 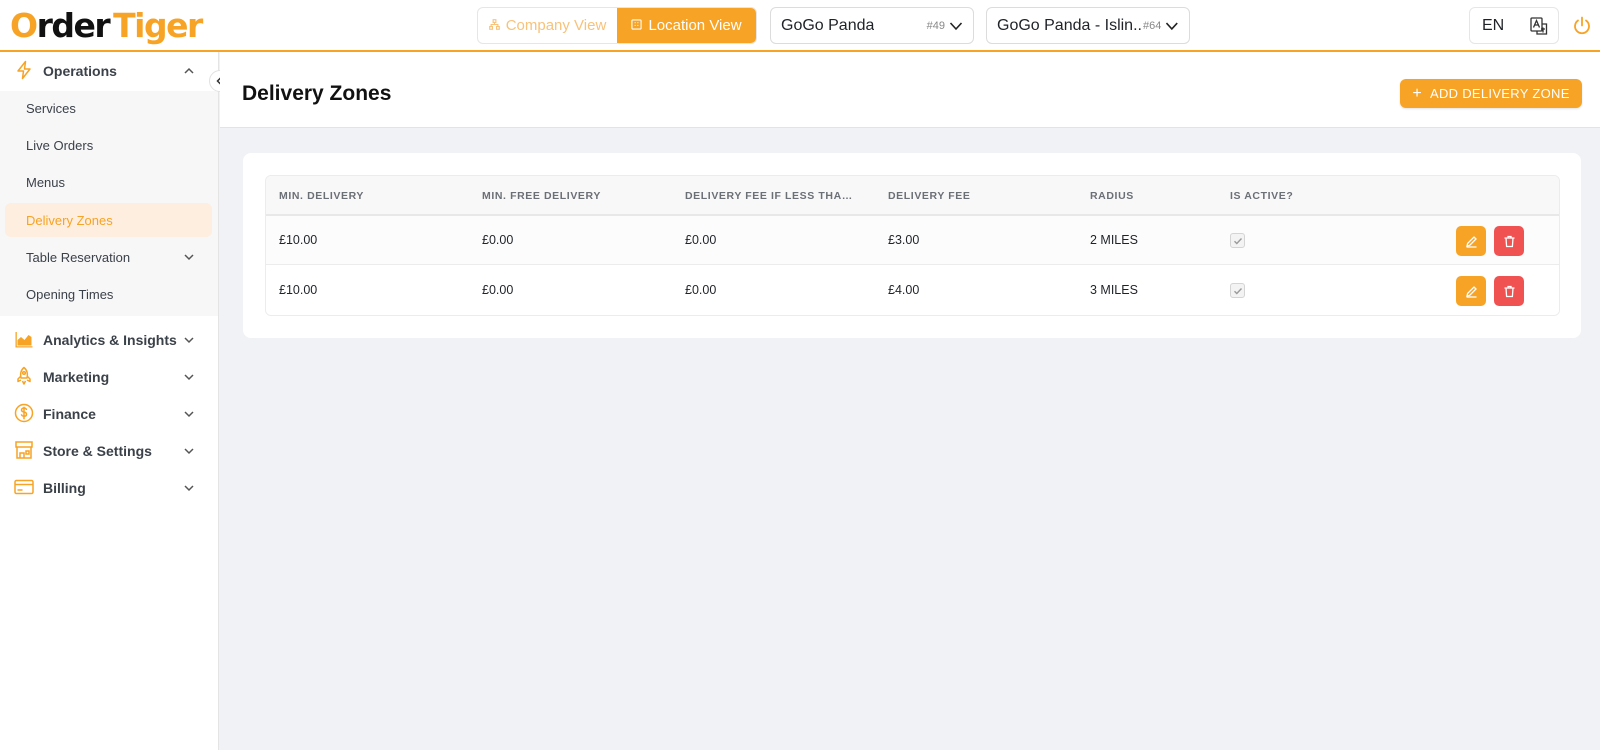 I want to click on sidebar-item-services: Services, so click(x=108, y=108).